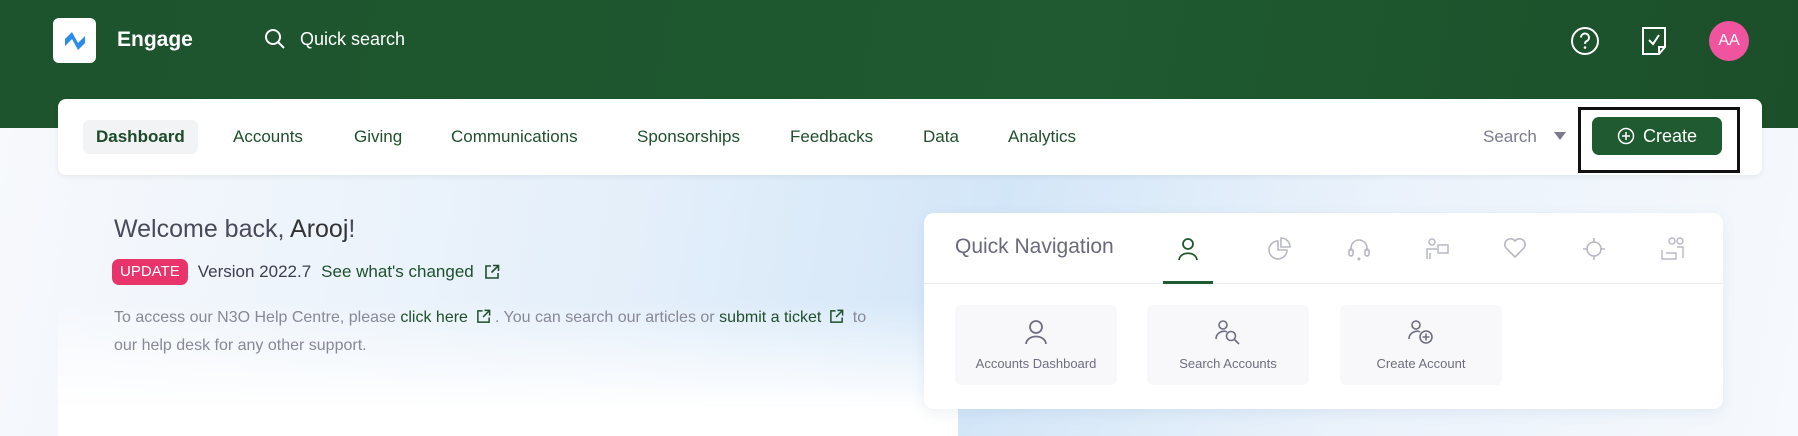  I want to click on active-tab-indicator, so click(1188, 282).